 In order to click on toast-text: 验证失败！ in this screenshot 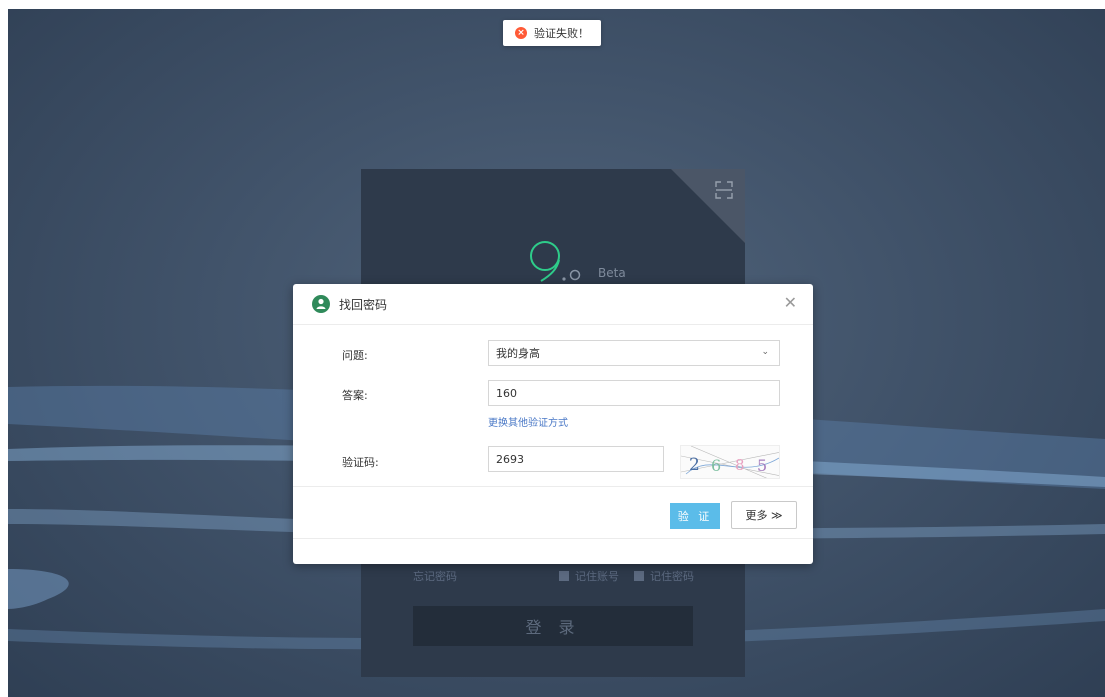, I will do `click(561, 33)`.